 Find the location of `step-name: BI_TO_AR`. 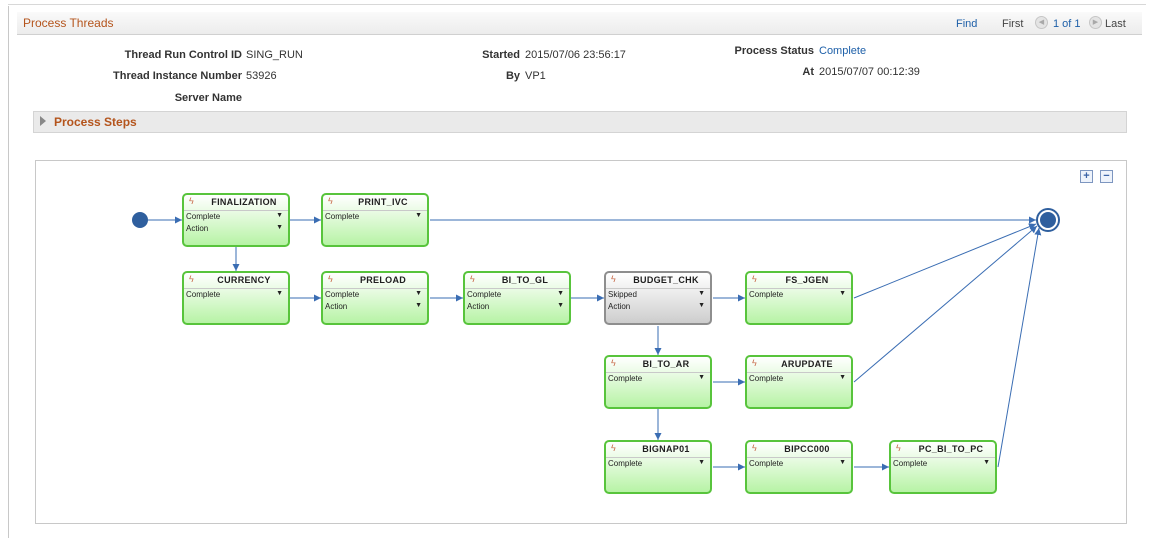

step-name: BI_TO_AR is located at coordinates (666, 364).